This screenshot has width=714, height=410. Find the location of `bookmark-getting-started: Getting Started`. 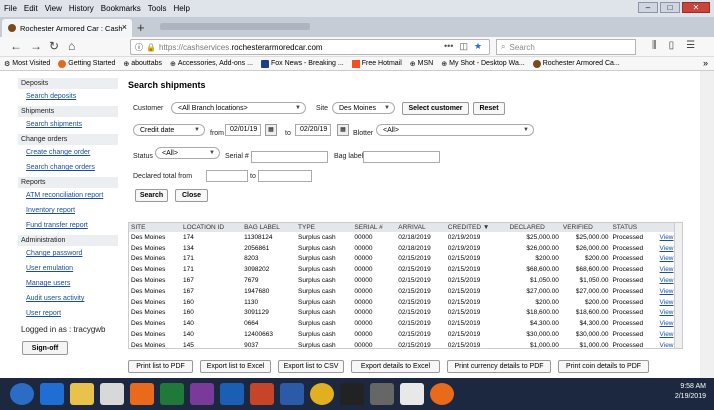

bookmark-getting-started: Getting Started is located at coordinates (86, 63).